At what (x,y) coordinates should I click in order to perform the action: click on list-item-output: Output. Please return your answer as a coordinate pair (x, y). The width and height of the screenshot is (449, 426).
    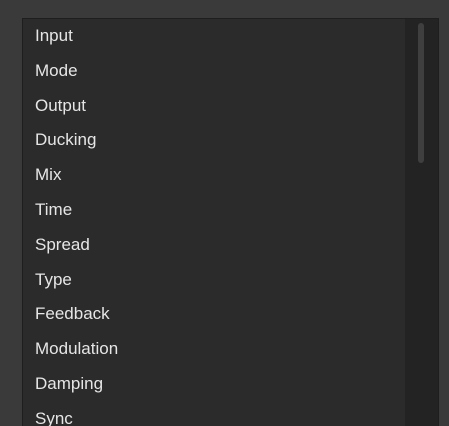
    Looking at the image, I should click on (214, 106).